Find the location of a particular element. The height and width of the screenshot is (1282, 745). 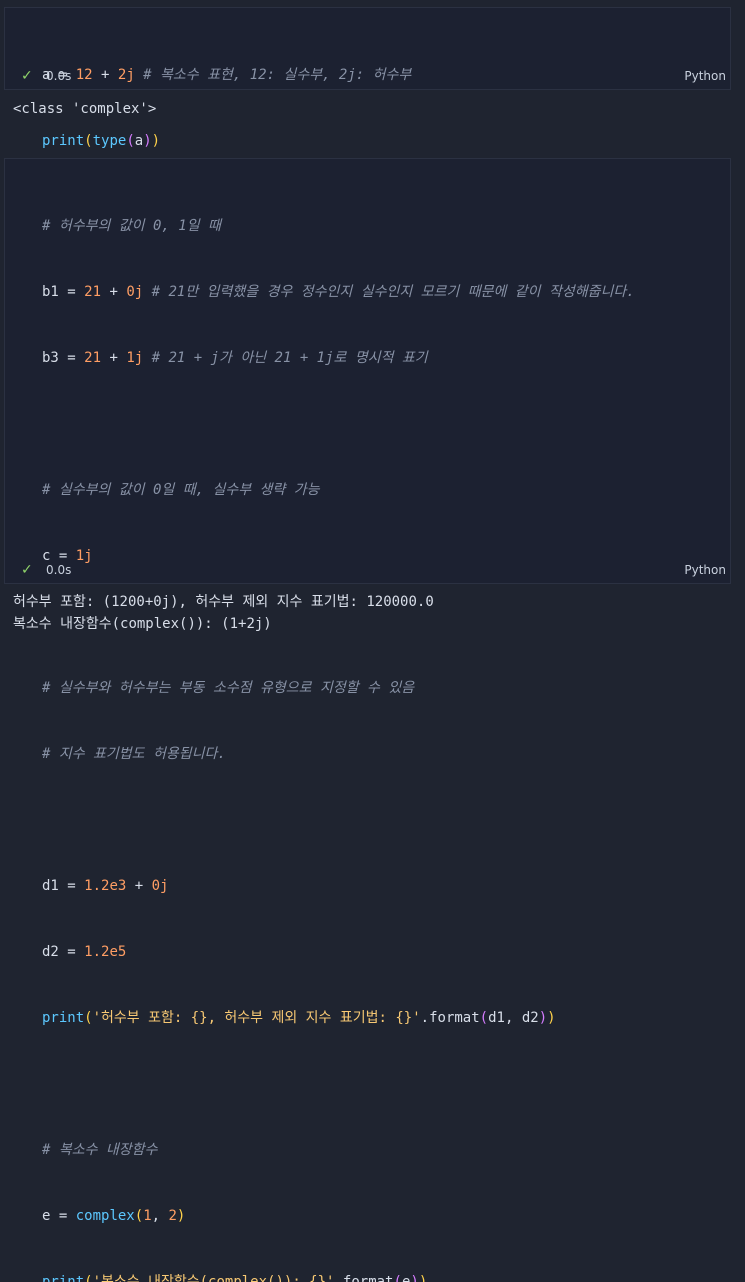

token: 1j is located at coordinates (135, 358).